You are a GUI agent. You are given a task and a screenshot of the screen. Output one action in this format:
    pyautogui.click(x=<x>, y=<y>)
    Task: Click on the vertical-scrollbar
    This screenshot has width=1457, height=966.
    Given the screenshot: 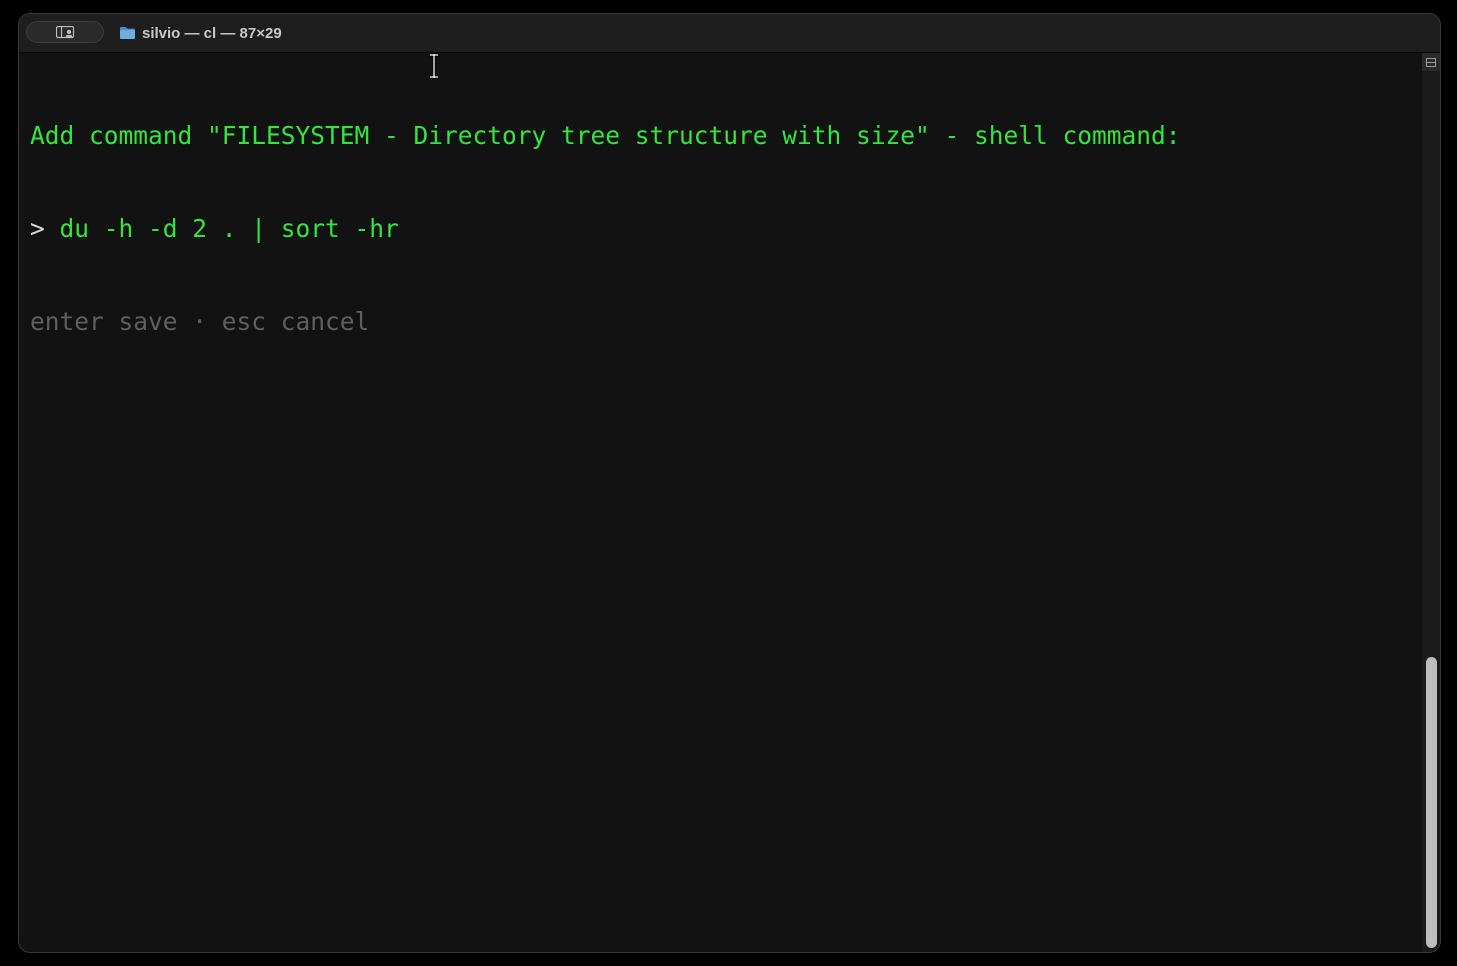 What is the action you would take?
    pyautogui.click(x=1431, y=511)
    